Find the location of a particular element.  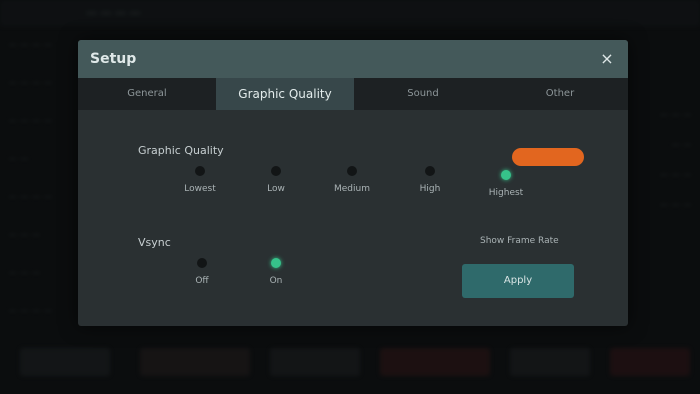

radio-label: Highest is located at coordinates (506, 193).